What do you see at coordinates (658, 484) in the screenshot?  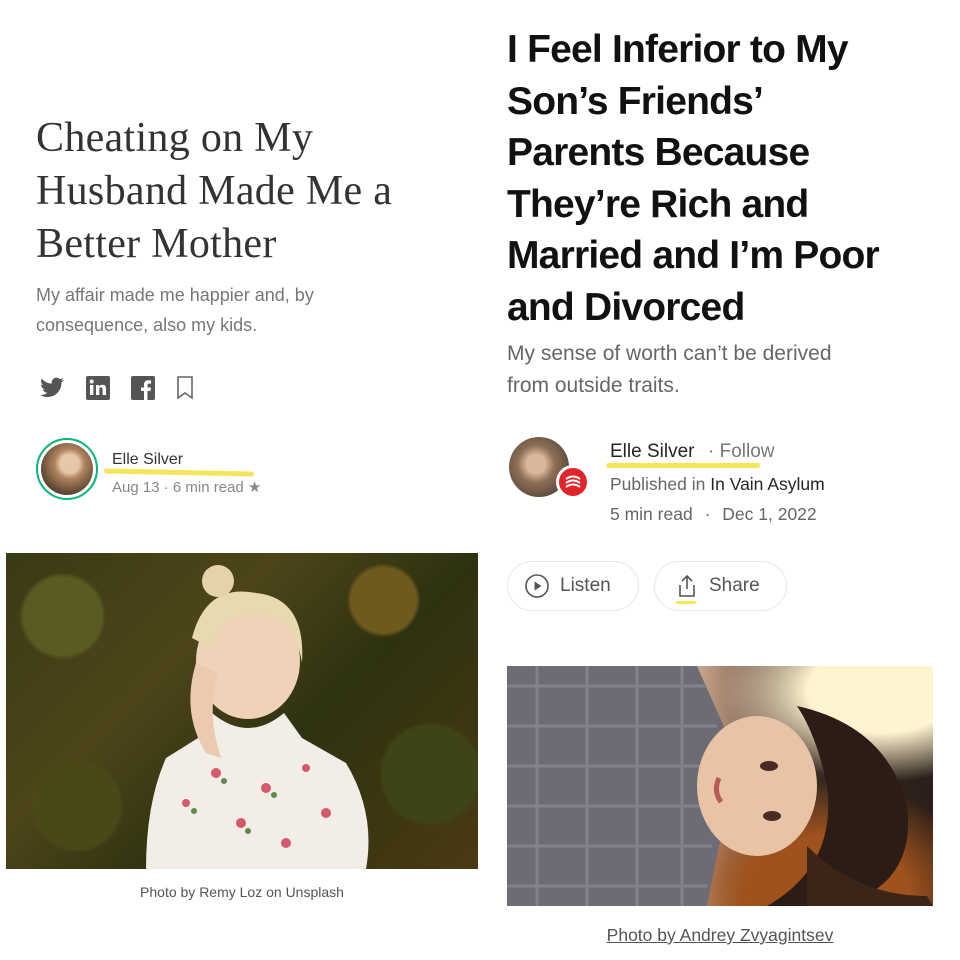 I see `published-in-label: Published in` at bounding box center [658, 484].